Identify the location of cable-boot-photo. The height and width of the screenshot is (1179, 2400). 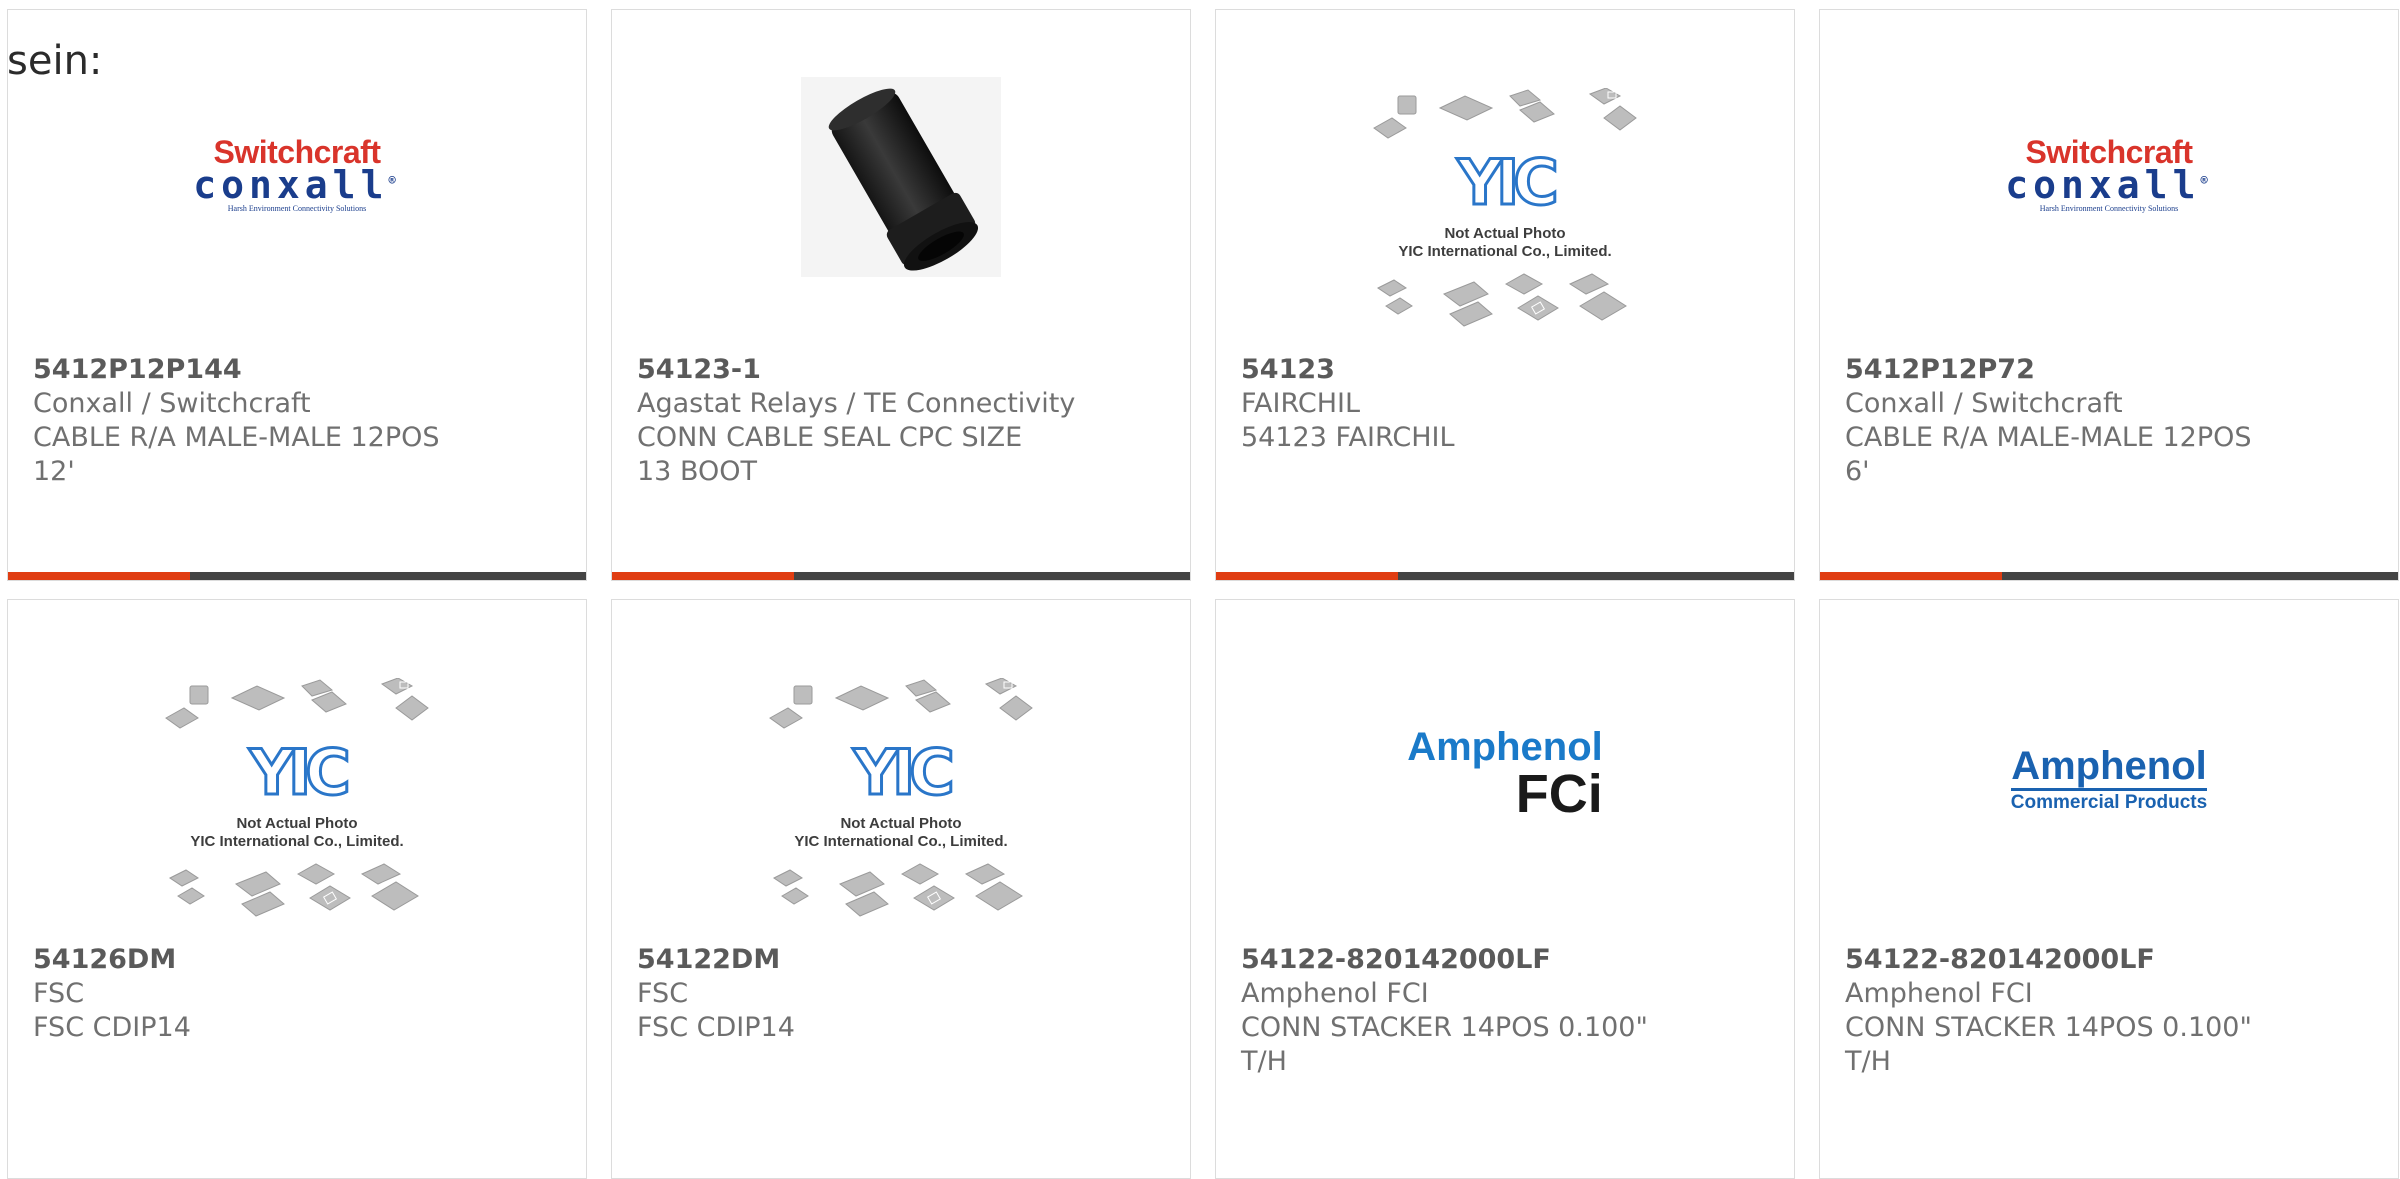
(901, 177).